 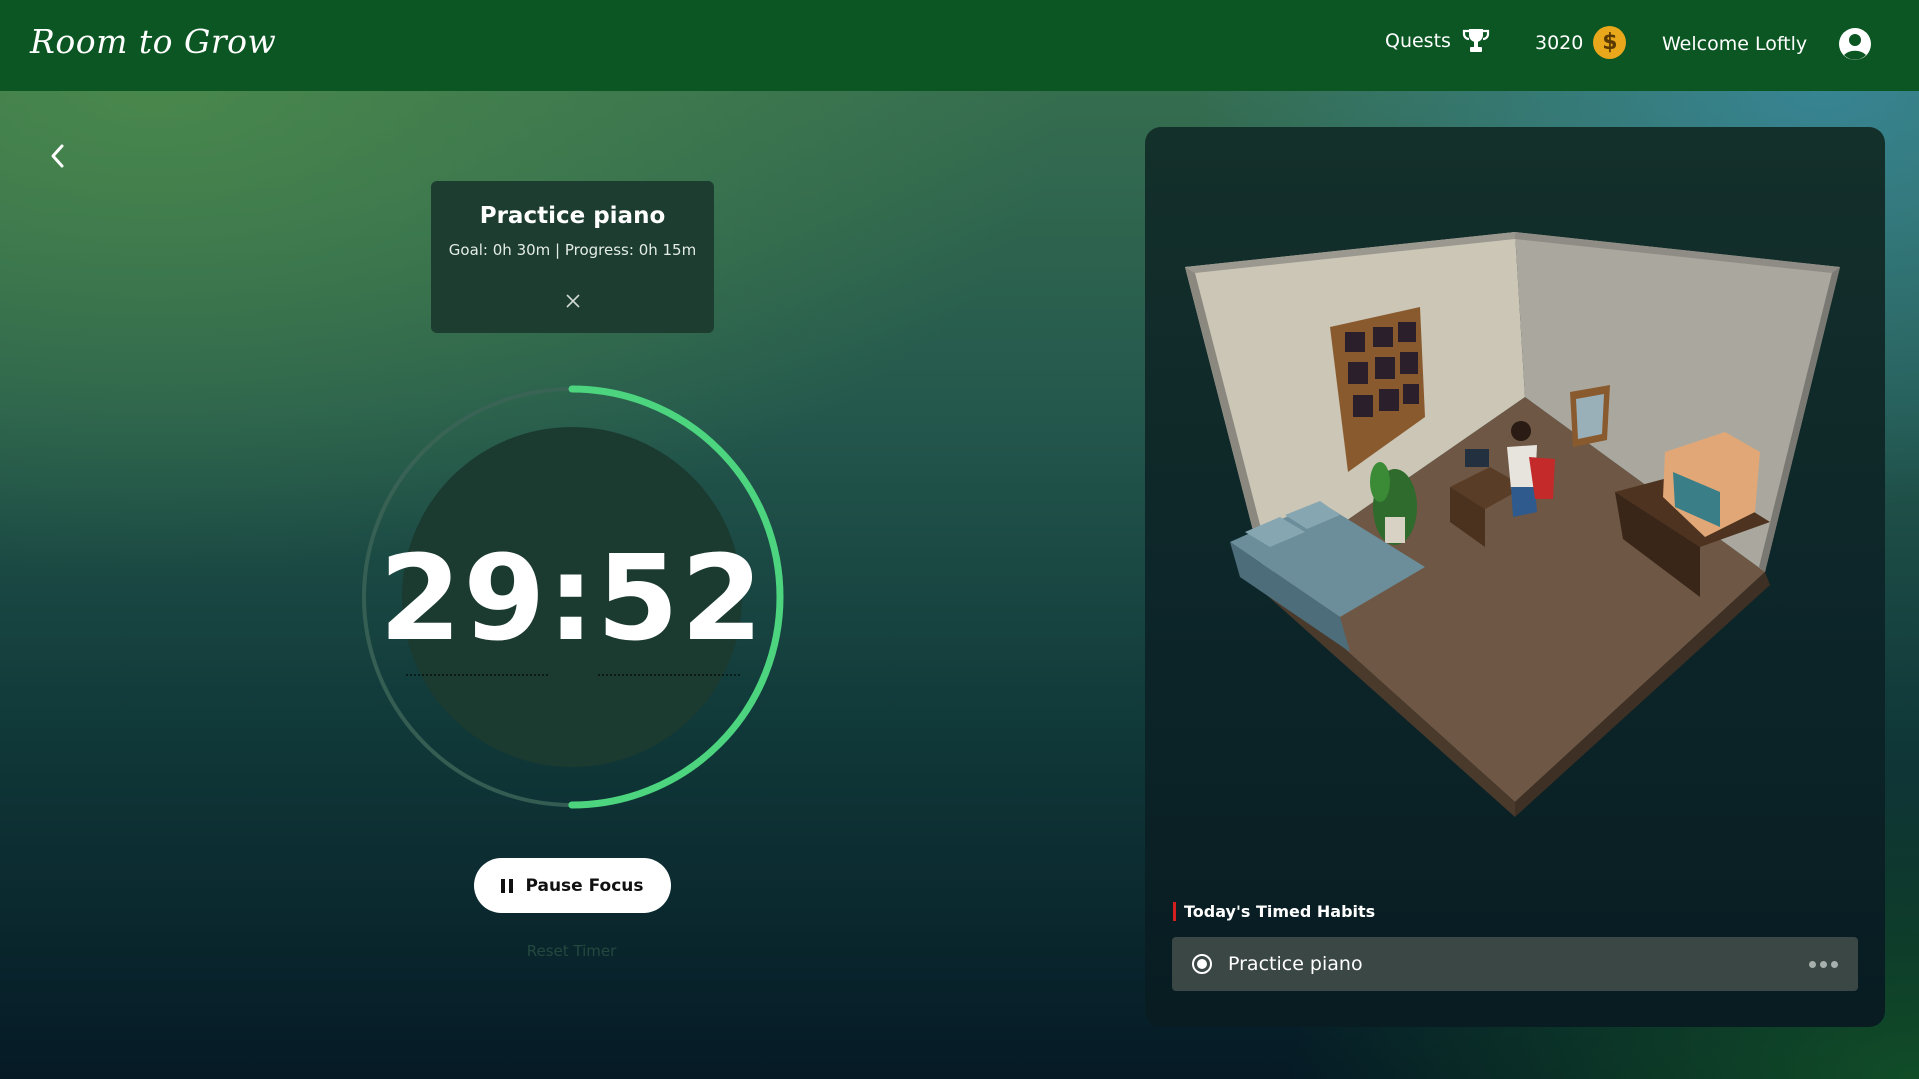 What do you see at coordinates (1202, 964) in the screenshot?
I see `habit-active-radio-icon` at bounding box center [1202, 964].